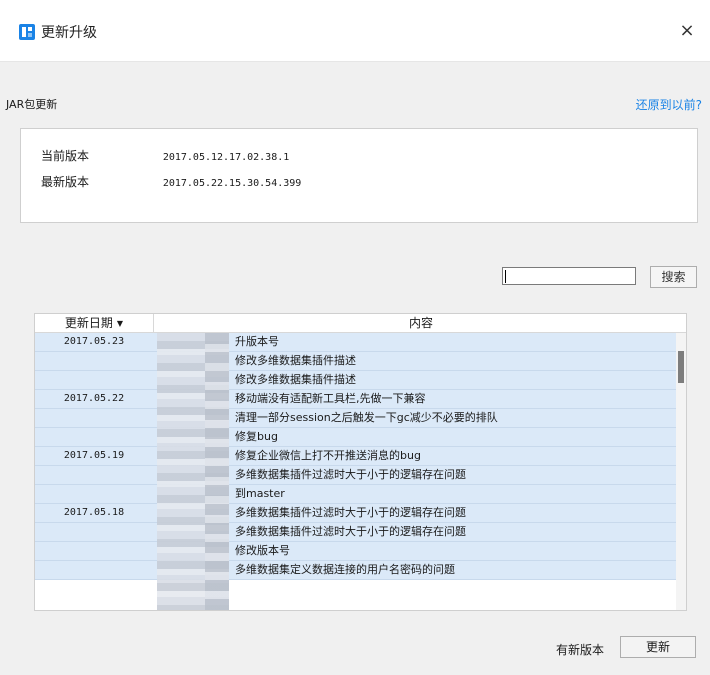 Image resolution: width=710 pixels, height=675 pixels. Describe the element at coordinates (27, 32) in the screenshot. I see `app-logo-icon` at that location.